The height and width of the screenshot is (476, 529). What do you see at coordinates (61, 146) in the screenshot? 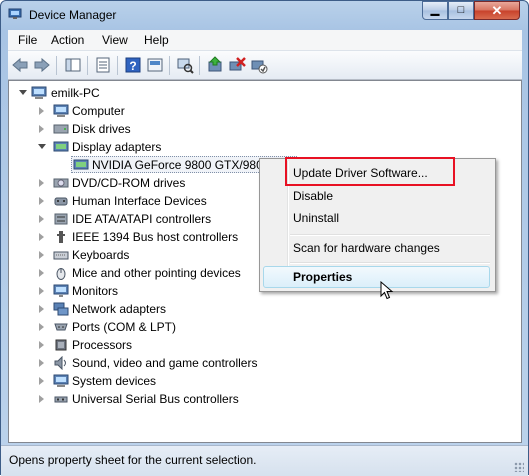
I see `display-adapter-icon` at bounding box center [61, 146].